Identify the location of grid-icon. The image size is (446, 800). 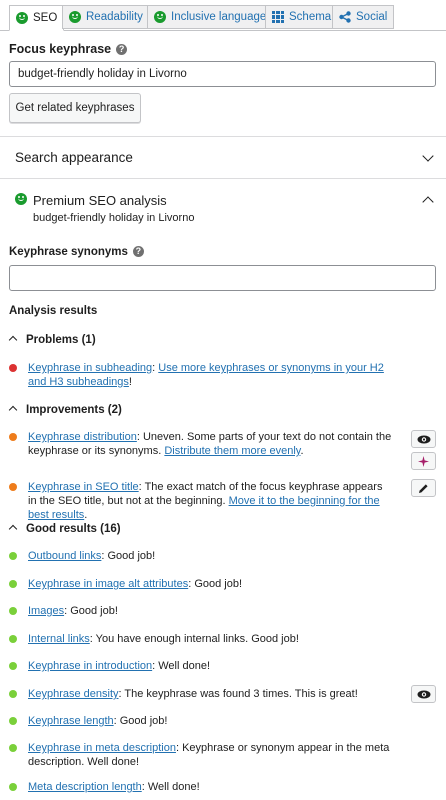
(278, 17).